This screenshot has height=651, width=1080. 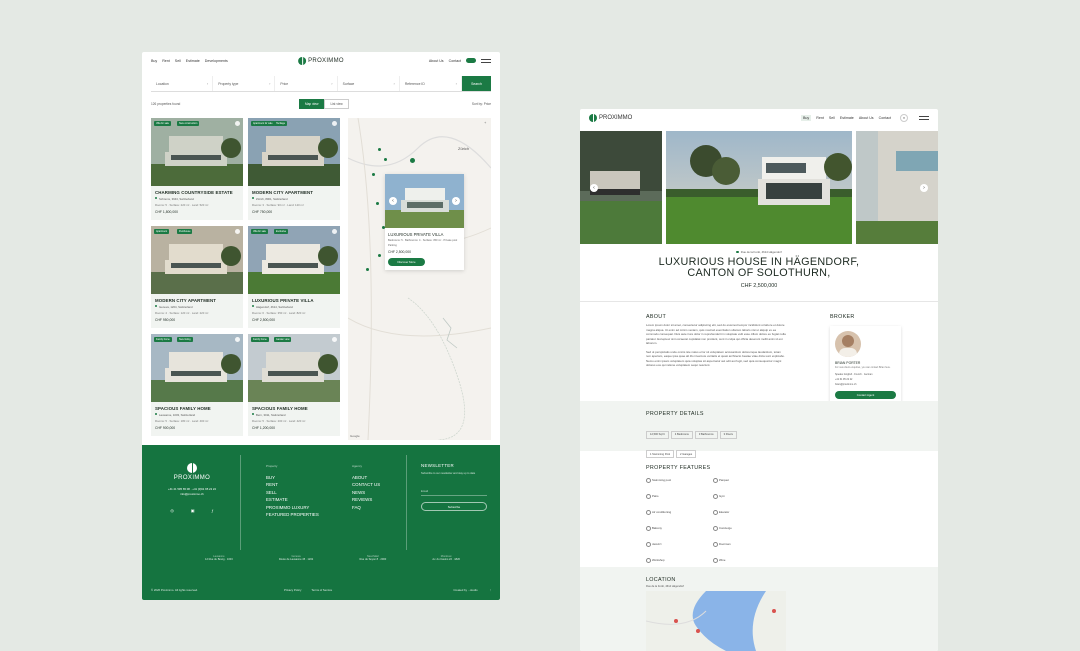 What do you see at coordinates (166, 103) in the screenshot?
I see `results-count: 126 properties found` at bounding box center [166, 103].